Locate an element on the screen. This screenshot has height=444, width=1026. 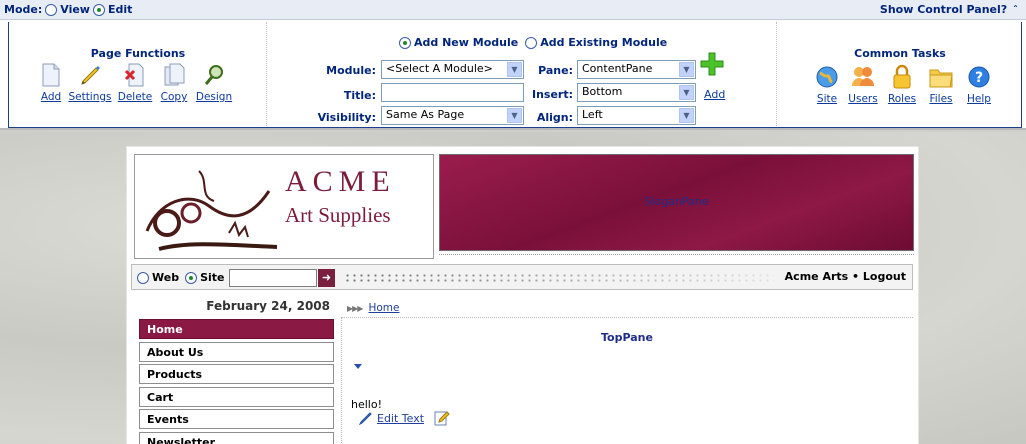
files-folder-icon is located at coordinates (941, 77).